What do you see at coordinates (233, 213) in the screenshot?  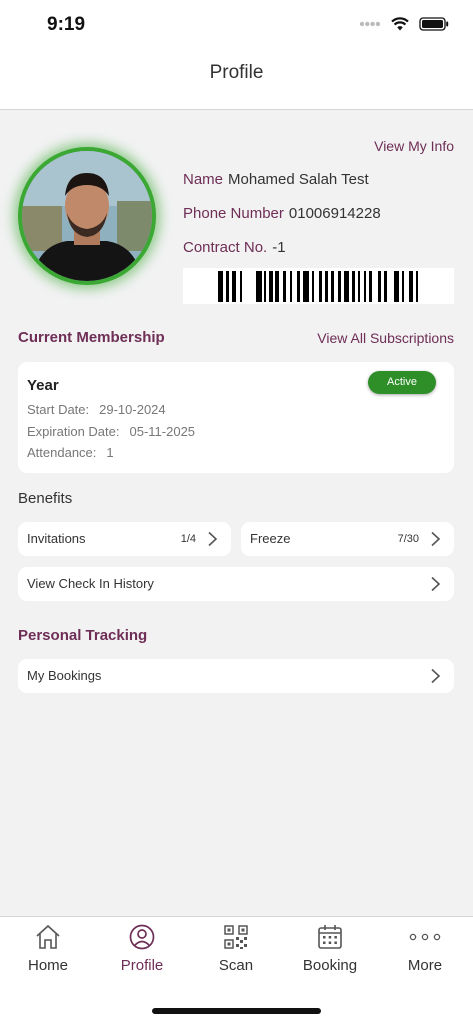 I see `phone-label: Phone Number` at bounding box center [233, 213].